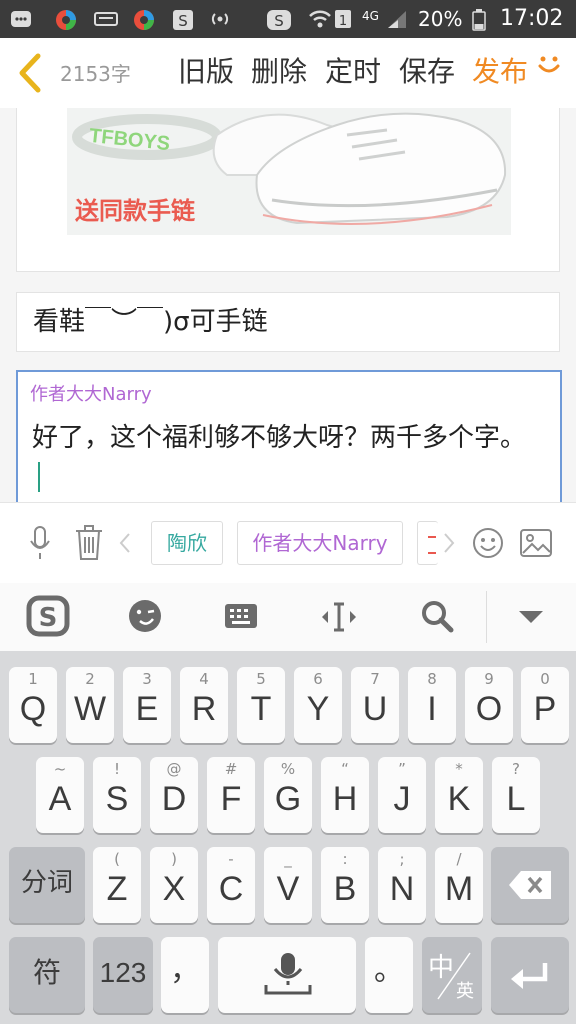  What do you see at coordinates (289, 171) in the screenshot?
I see `shoe-image: TFBOYS 送同款手链` at bounding box center [289, 171].